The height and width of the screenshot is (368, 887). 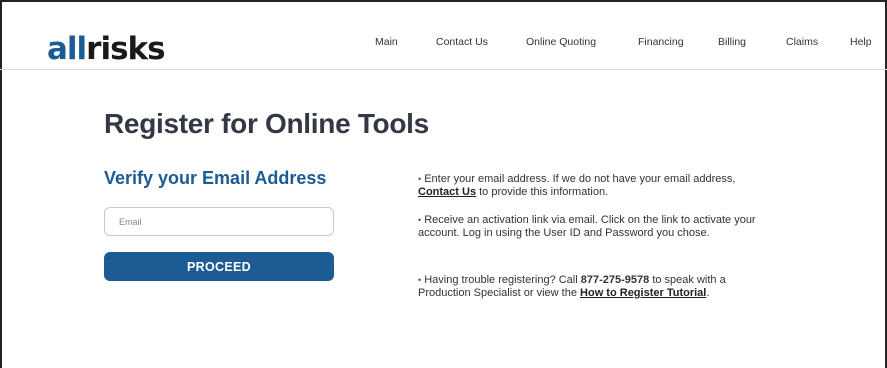 What do you see at coordinates (67, 49) in the screenshot?
I see `logo-part-all: all` at bounding box center [67, 49].